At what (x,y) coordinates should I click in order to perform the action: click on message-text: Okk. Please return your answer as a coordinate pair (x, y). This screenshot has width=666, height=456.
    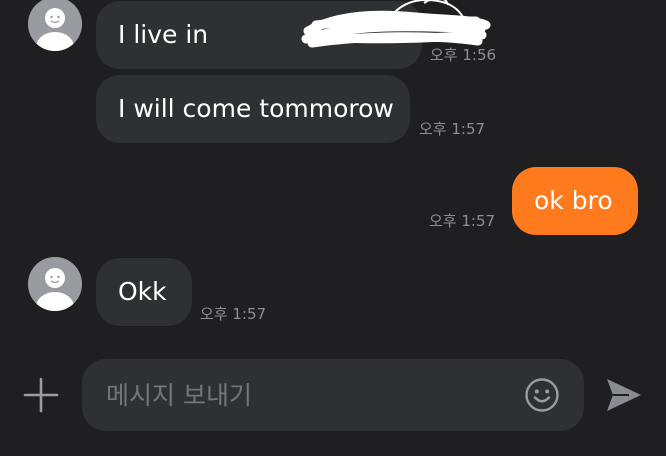
    Looking at the image, I should click on (142, 291).